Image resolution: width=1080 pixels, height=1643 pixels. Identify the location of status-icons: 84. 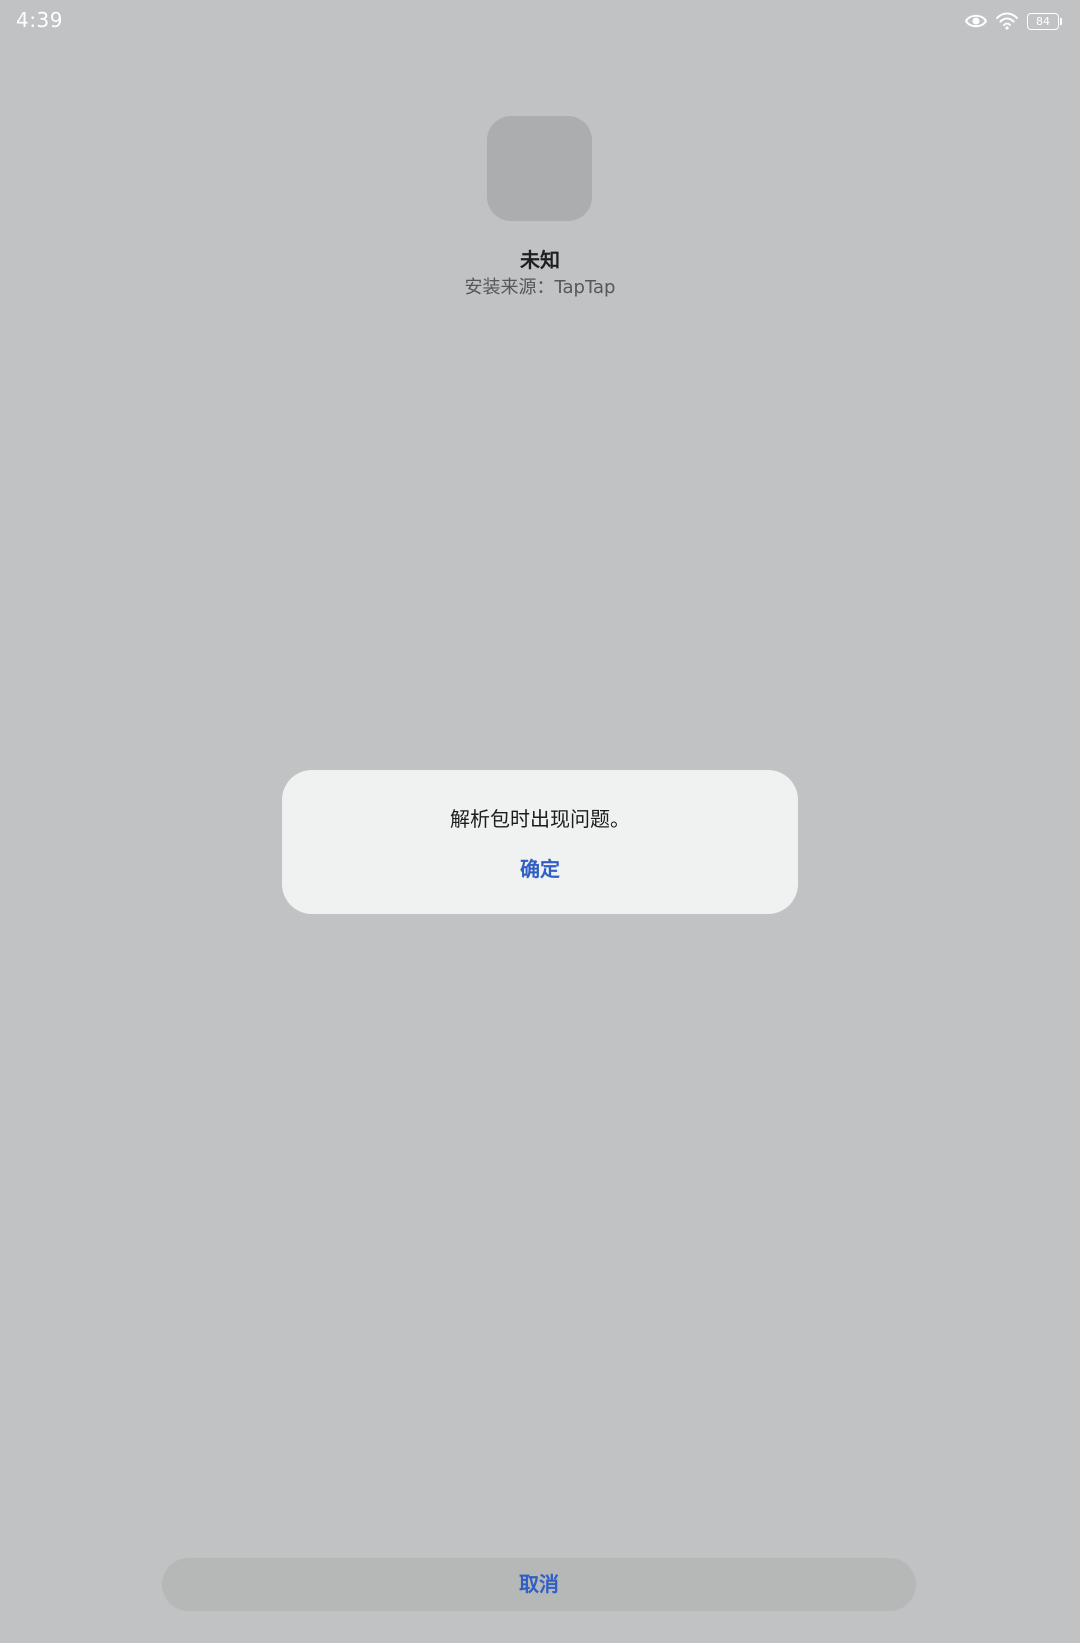
(1013, 21).